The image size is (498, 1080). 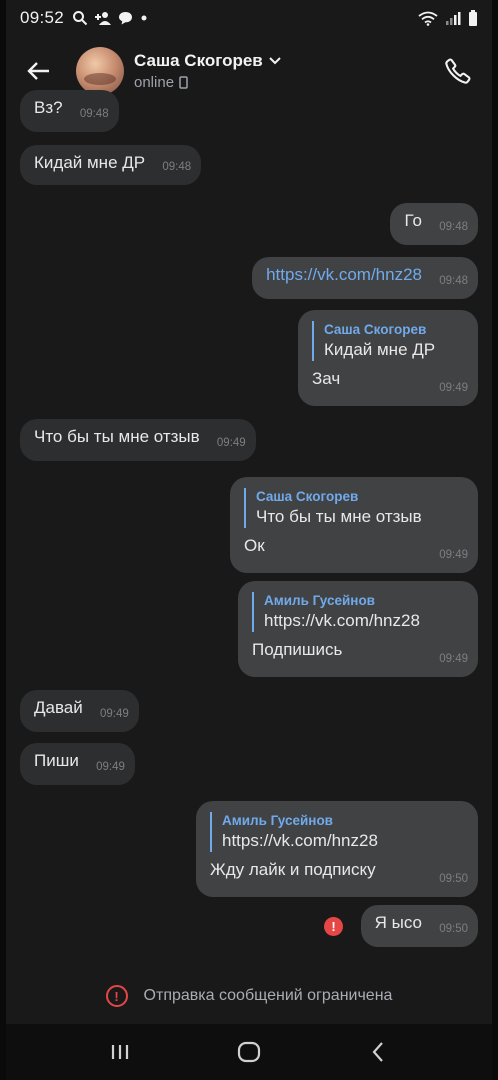 What do you see at coordinates (293, 869) in the screenshot?
I see `message-text: Жду лайк и подписку` at bounding box center [293, 869].